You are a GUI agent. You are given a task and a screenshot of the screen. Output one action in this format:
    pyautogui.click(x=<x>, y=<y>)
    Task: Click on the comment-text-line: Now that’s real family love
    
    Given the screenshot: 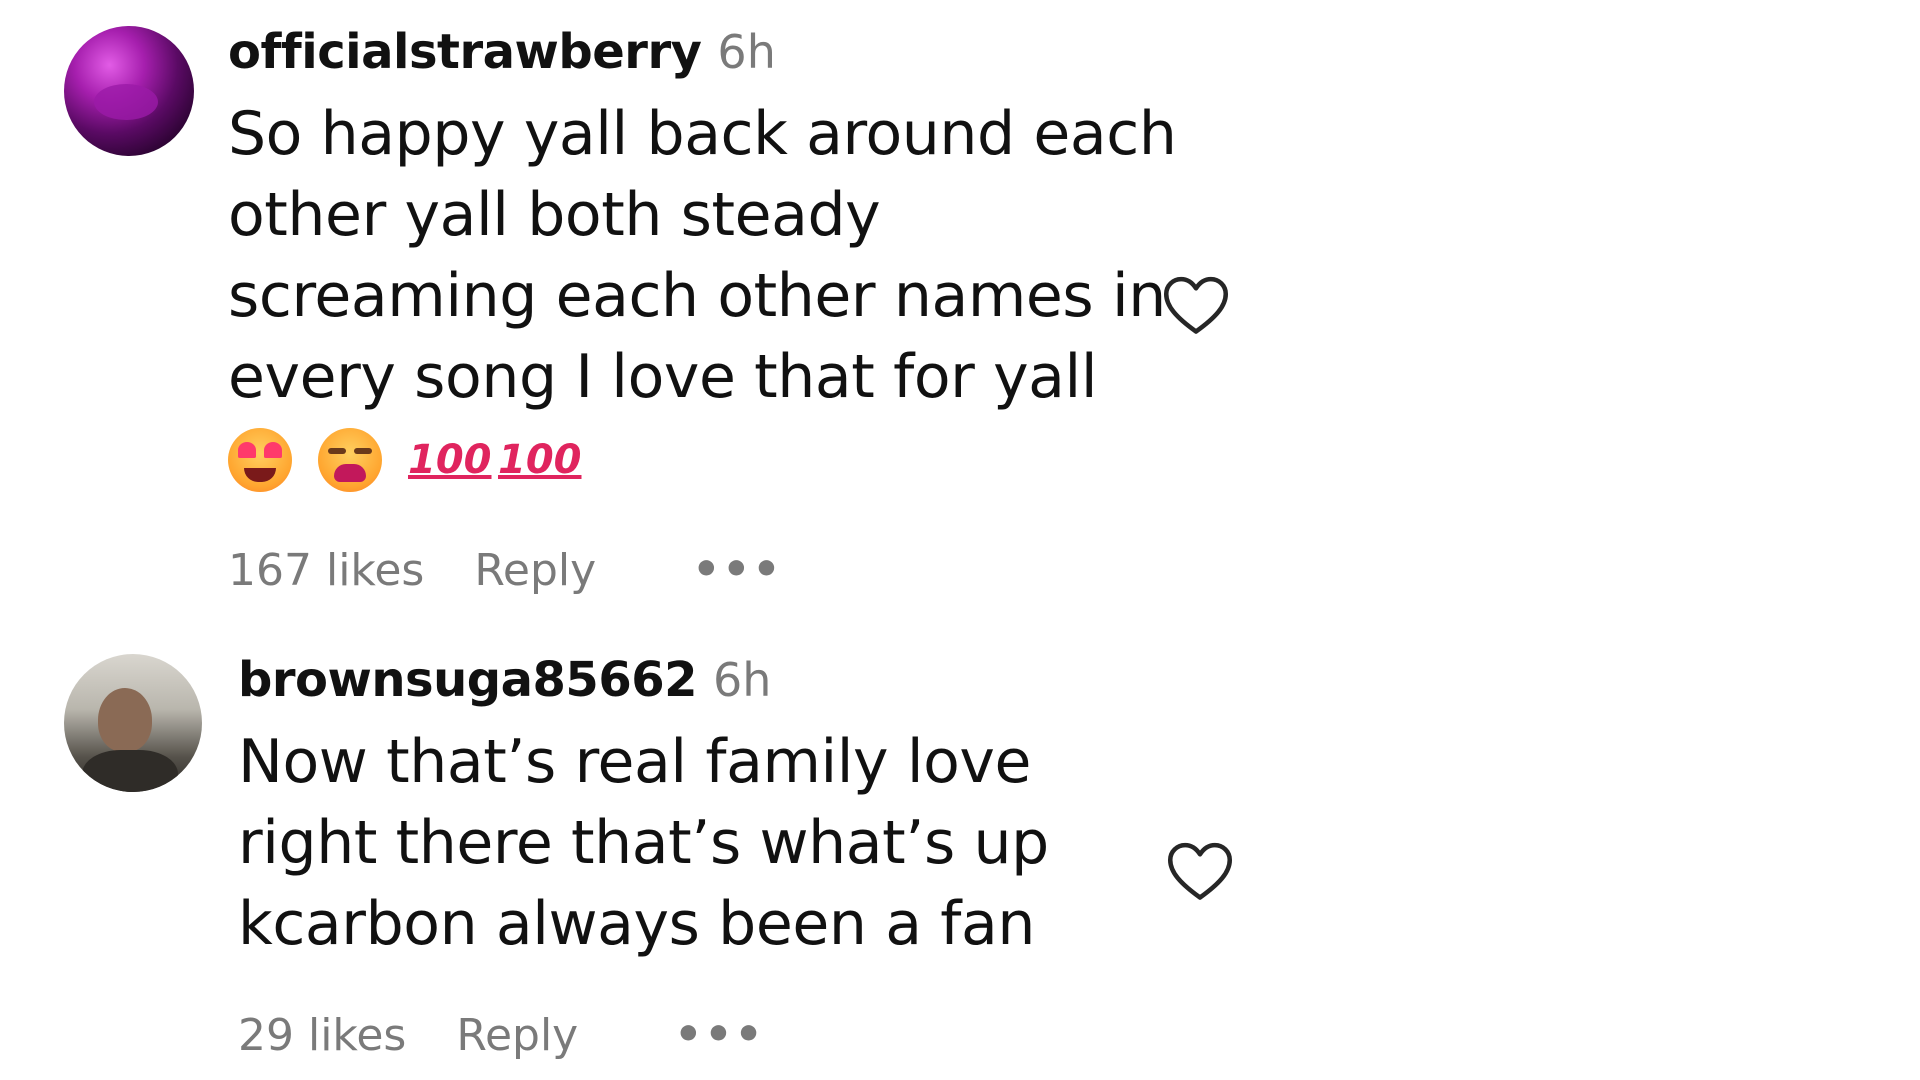 What is the action you would take?
    pyautogui.click(x=635, y=762)
    